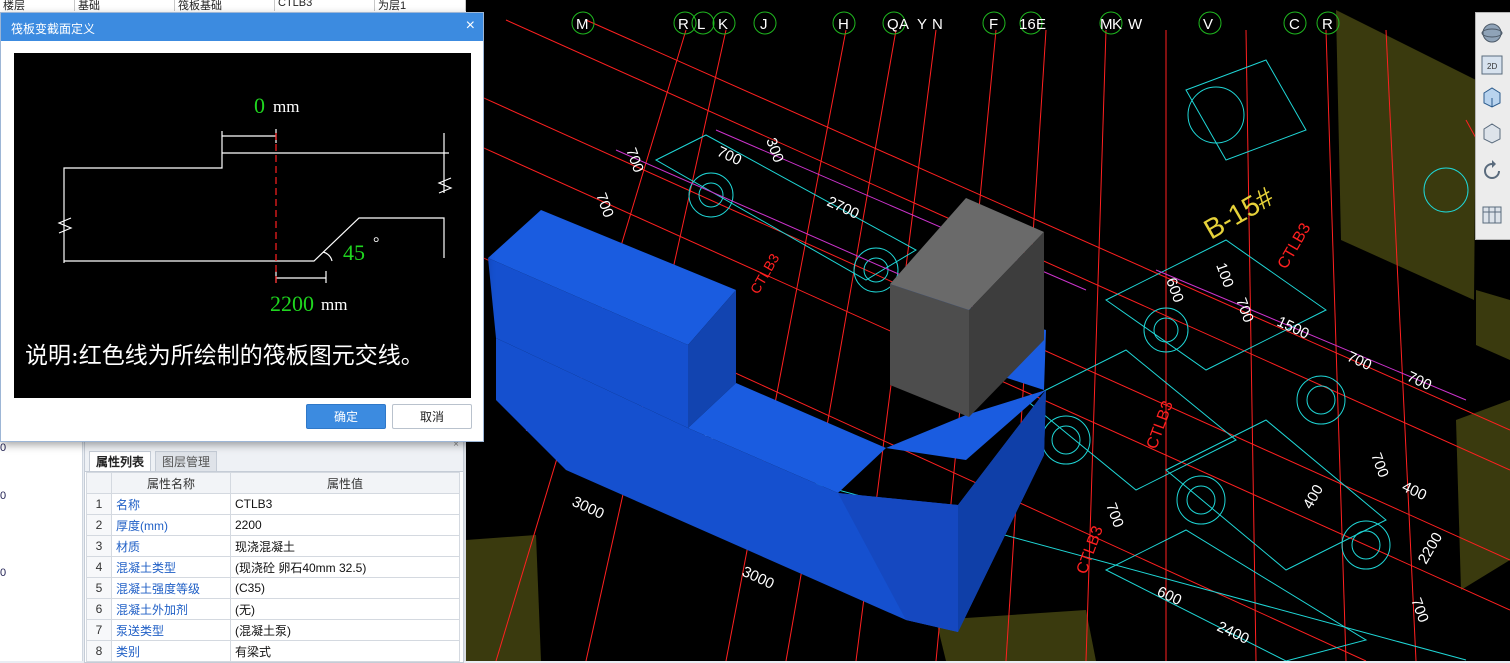  Describe the element at coordinates (1492, 215) in the screenshot. I see `grid-icon` at that location.